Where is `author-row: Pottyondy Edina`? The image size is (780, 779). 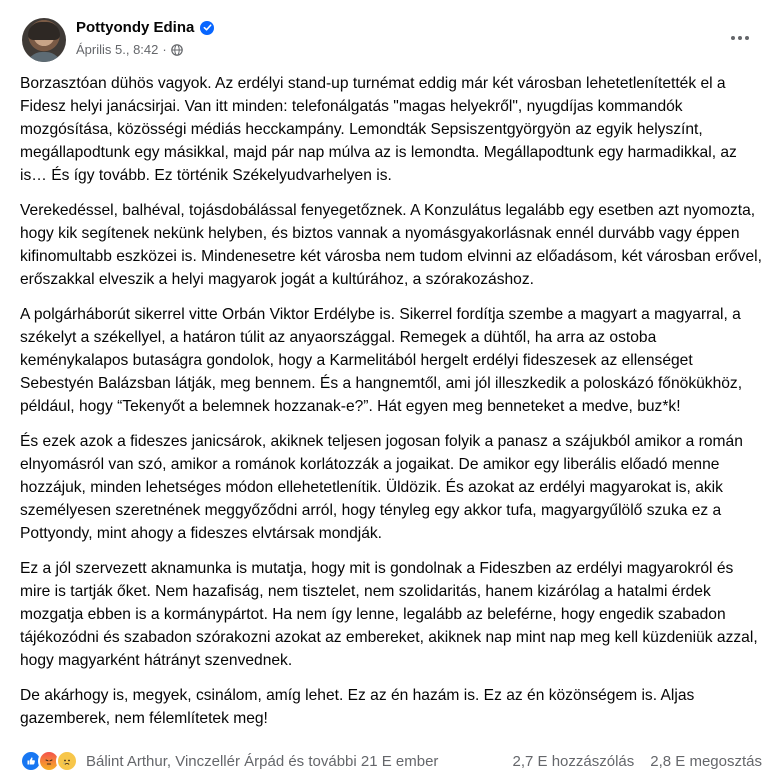
author-row: Pottyondy Edina is located at coordinates (145, 27).